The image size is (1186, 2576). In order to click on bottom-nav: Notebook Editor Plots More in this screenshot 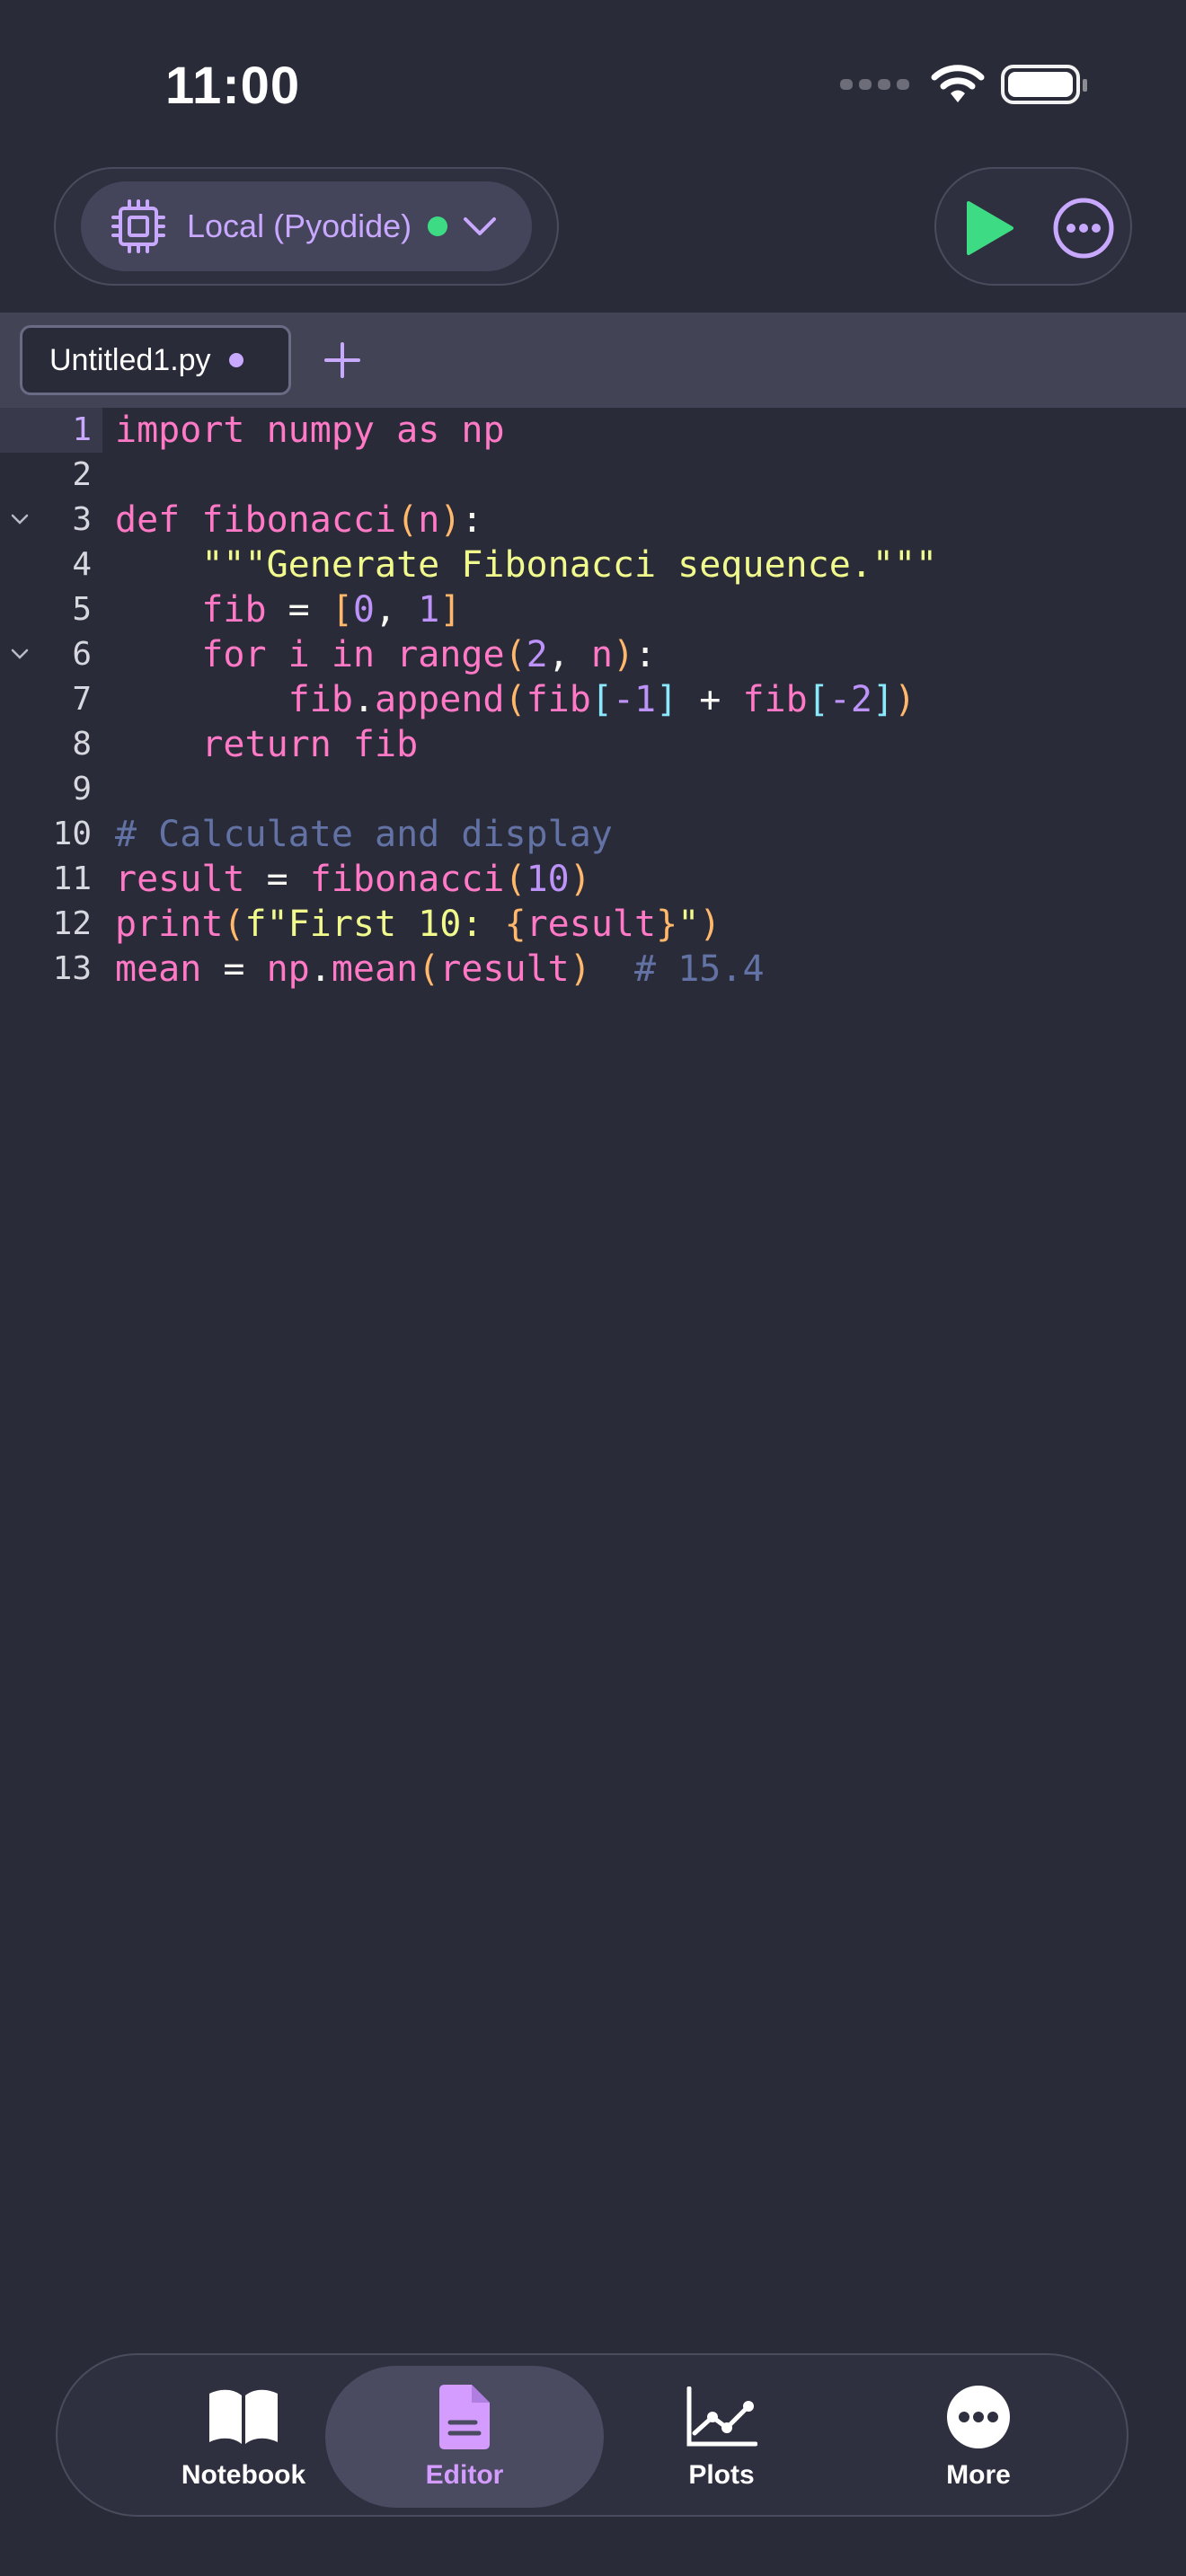, I will do `click(592, 2435)`.